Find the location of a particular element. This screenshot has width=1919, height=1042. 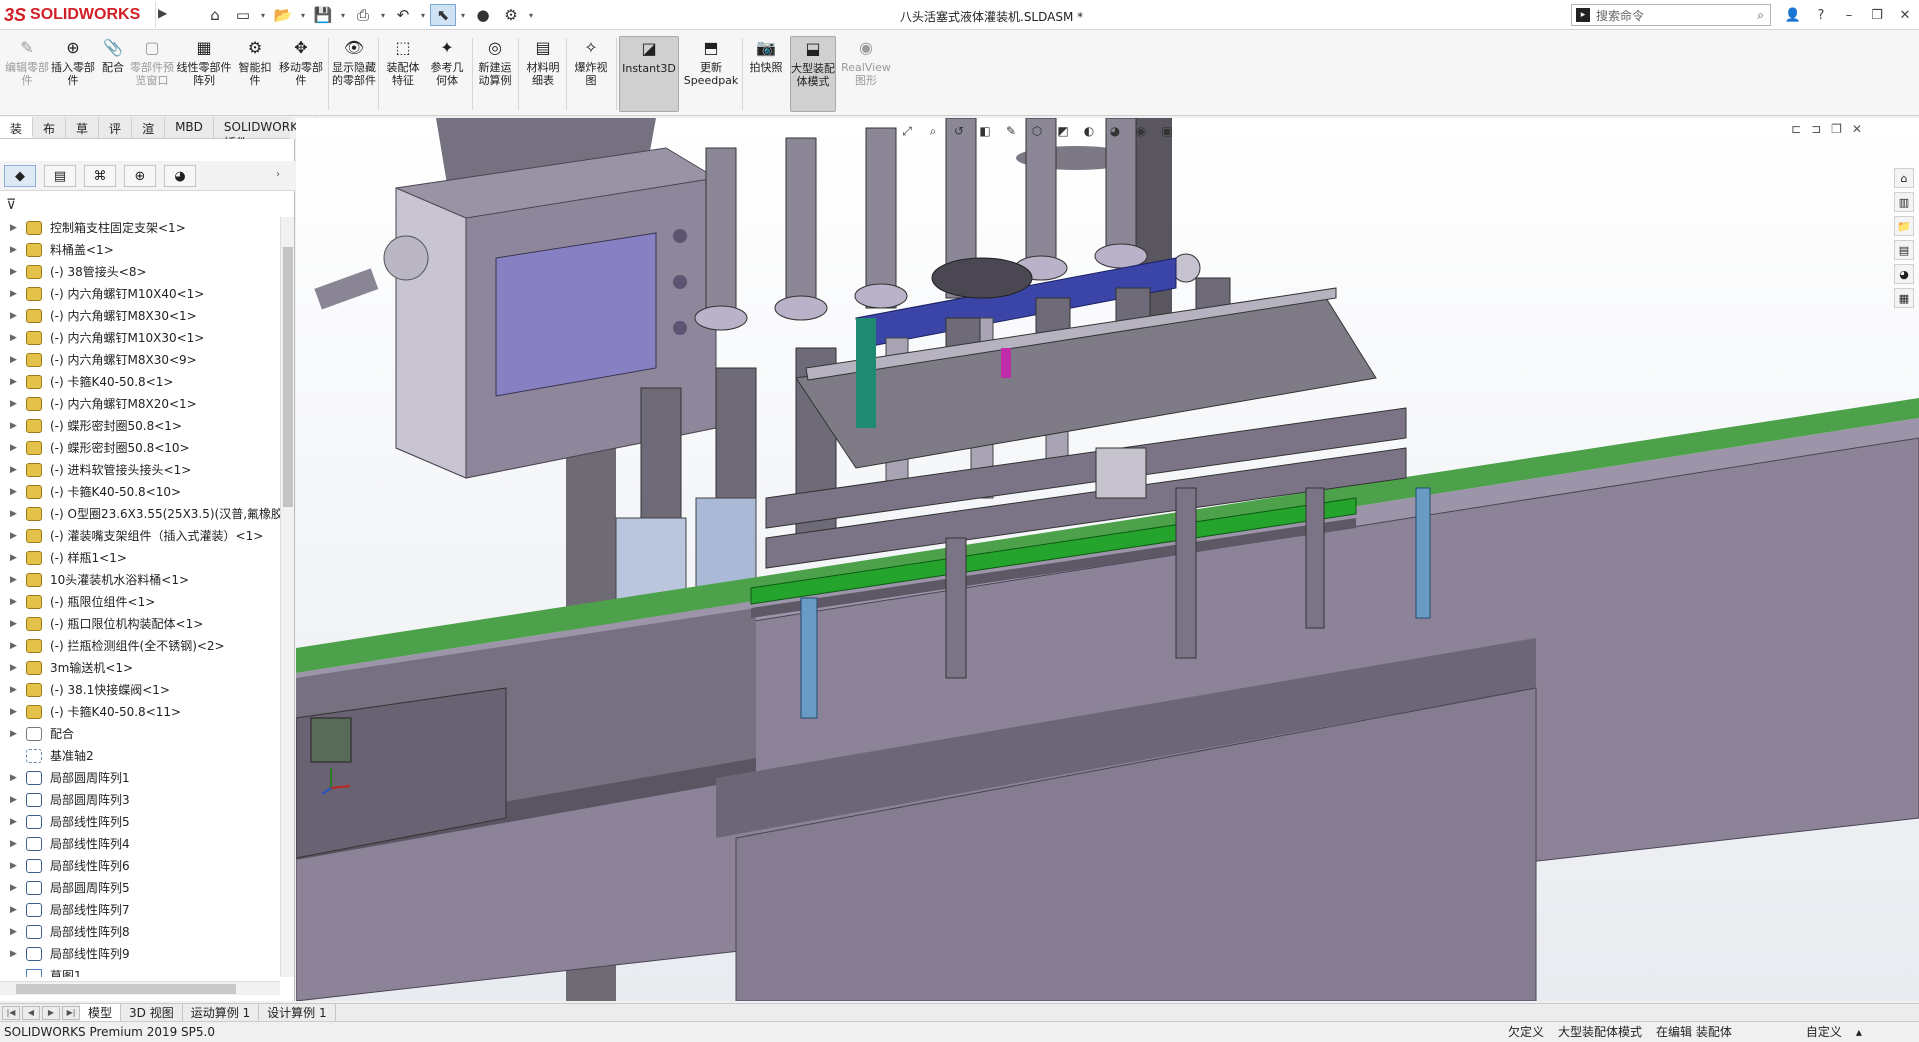

tree-item: ▶ (-) 38管接头<8> is located at coordinates (140, 272).